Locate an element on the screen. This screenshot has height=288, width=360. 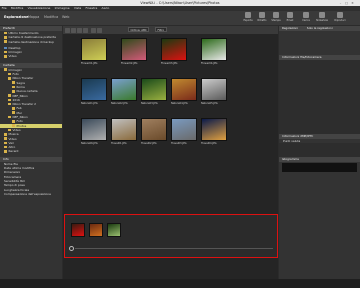
thumbnail: Nature02.JPG is located at coordinates (124, 91).